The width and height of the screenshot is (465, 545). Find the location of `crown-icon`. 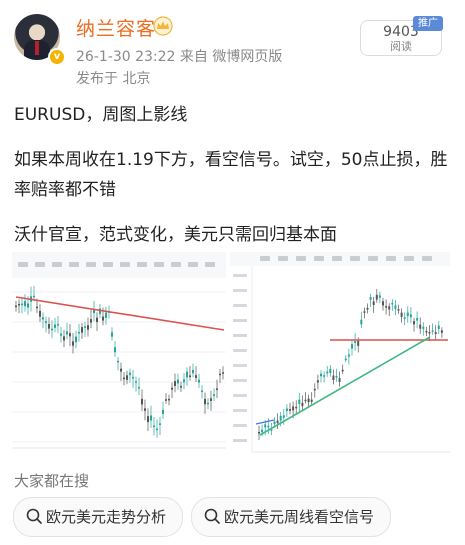

crown-icon is located at coordinates (163, 26).